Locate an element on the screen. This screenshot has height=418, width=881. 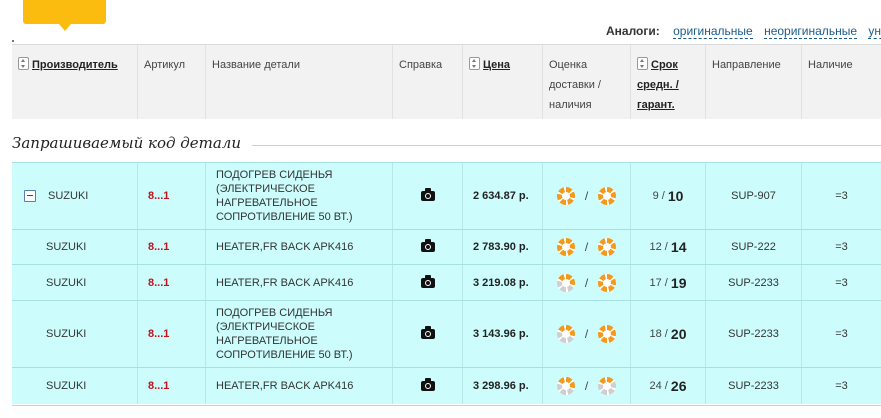
price: 2 783.90 р. is located at coordinates (503, 247).